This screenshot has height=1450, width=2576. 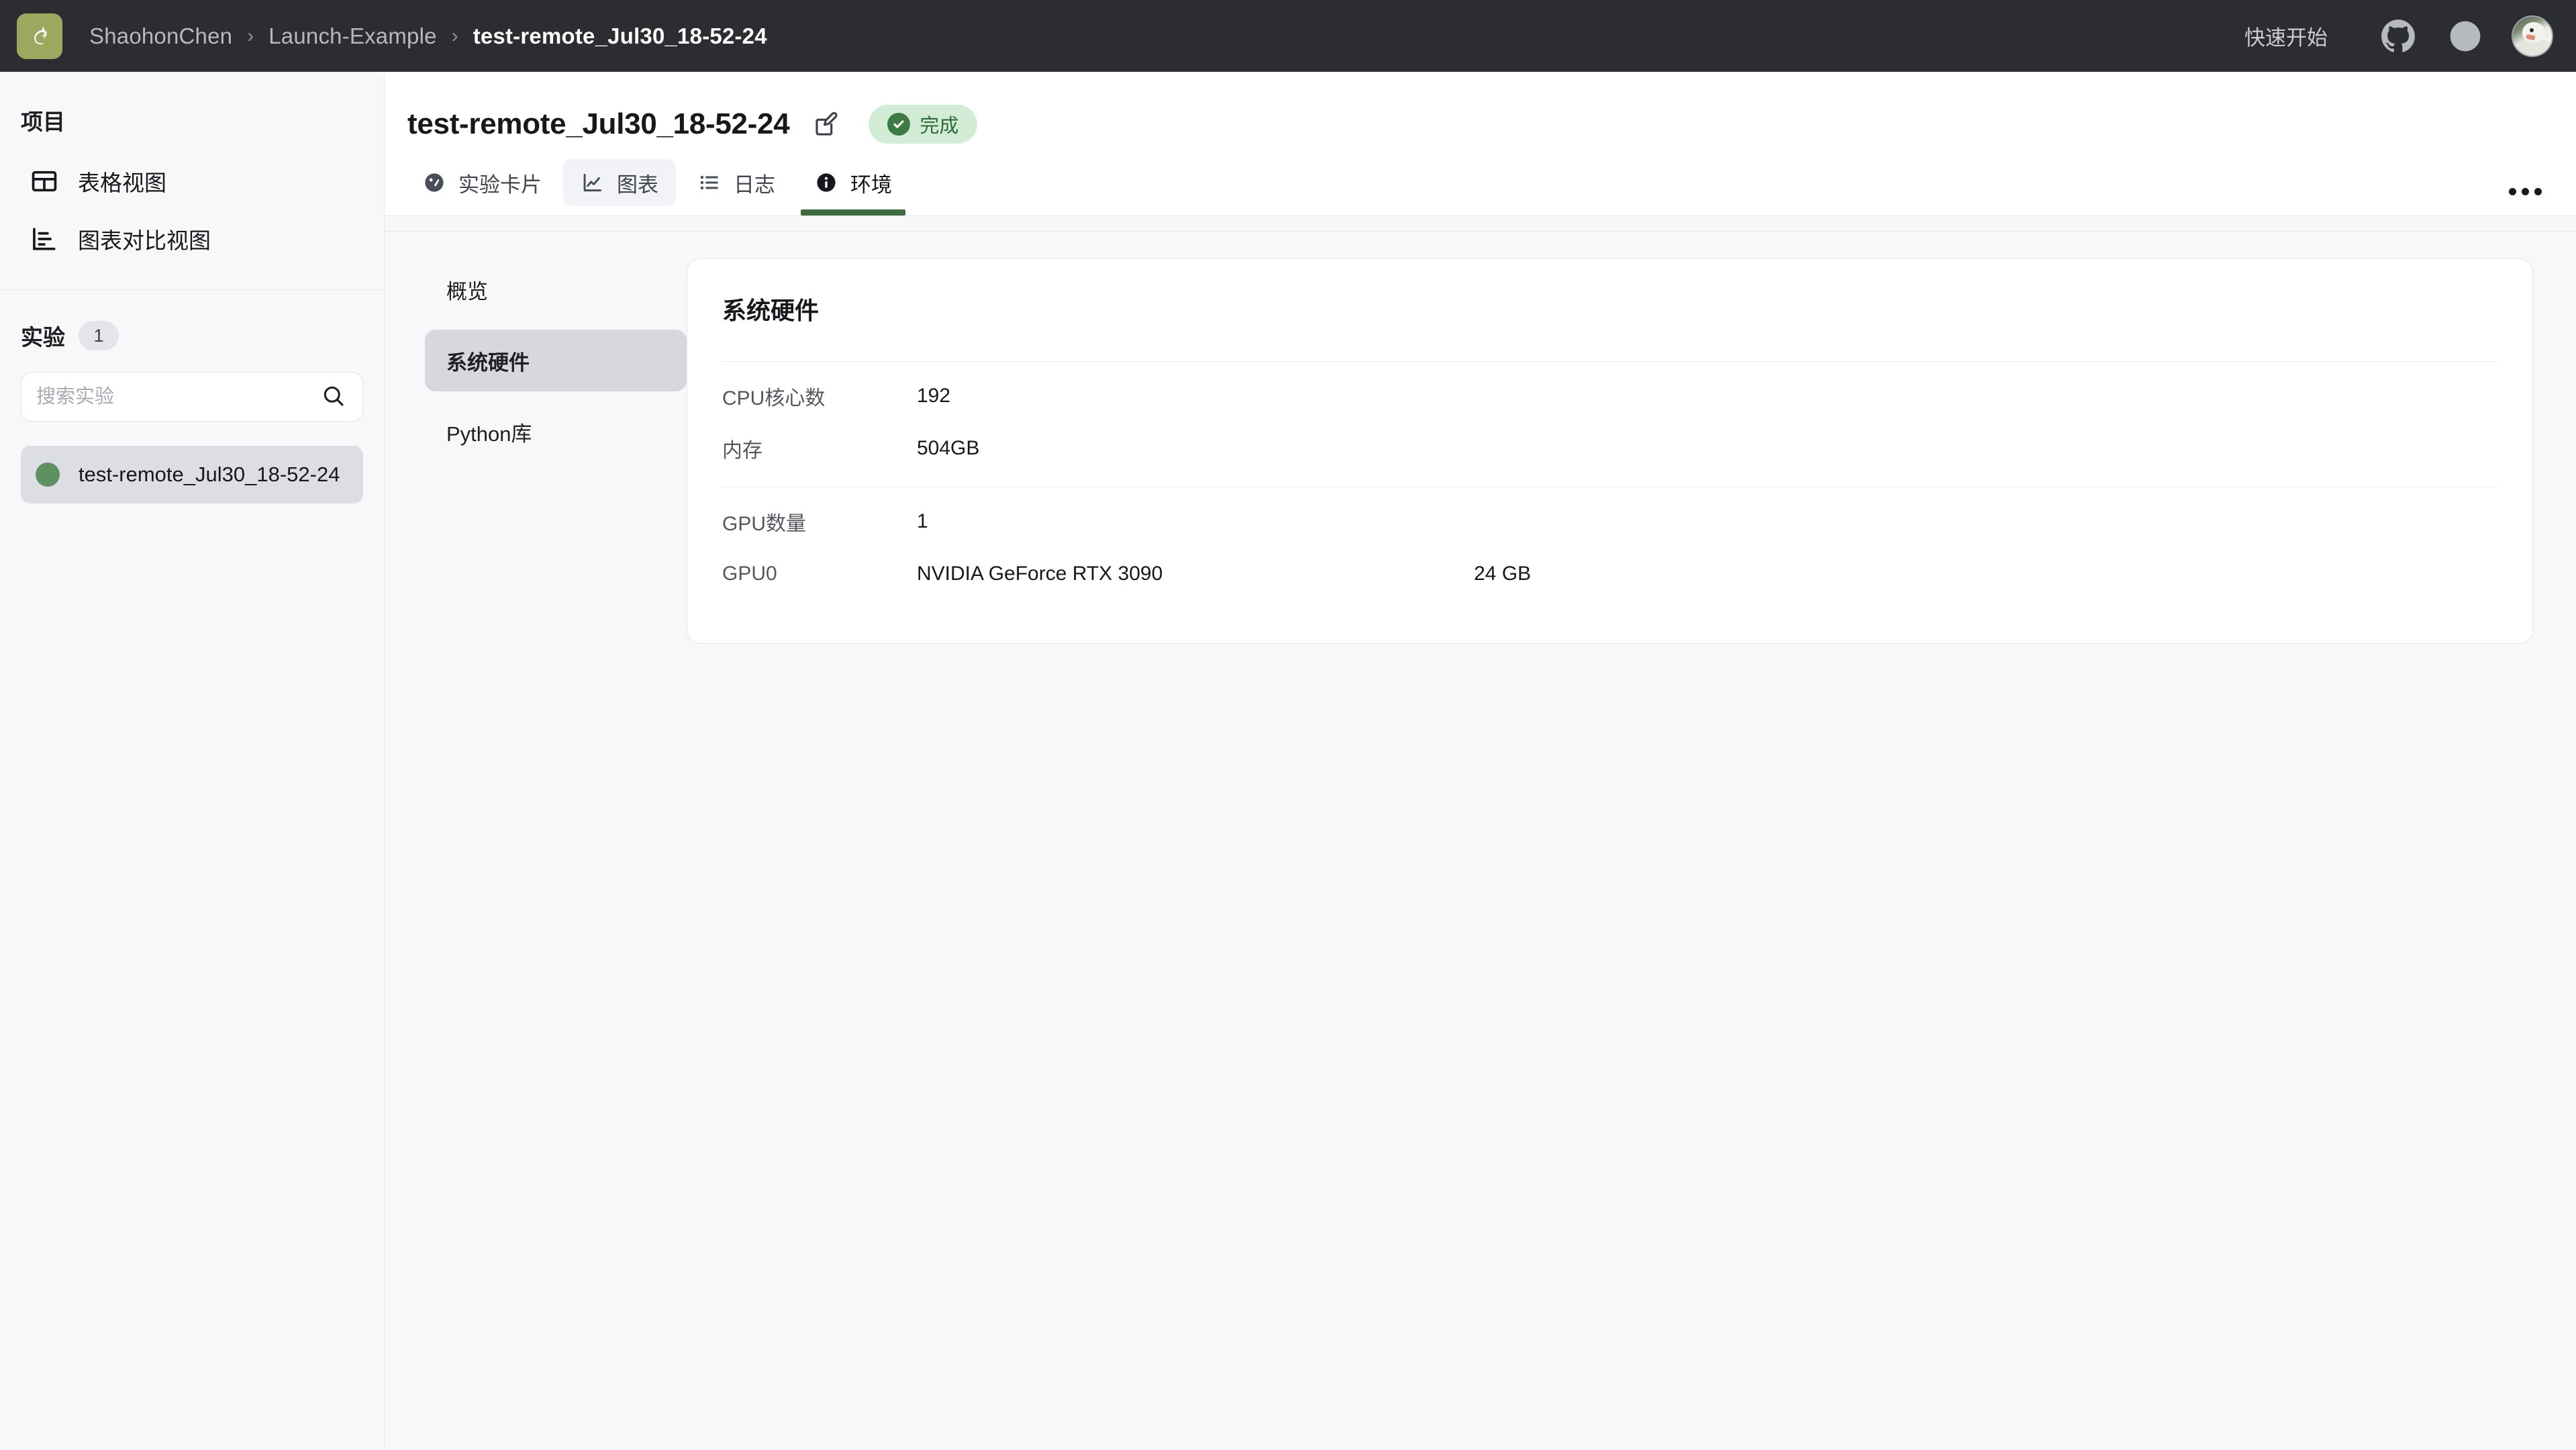 What do you see at coordinates (2465, 36) in the screenshot?
I see `help-circle-icon` at bounding box center [2465, 36].